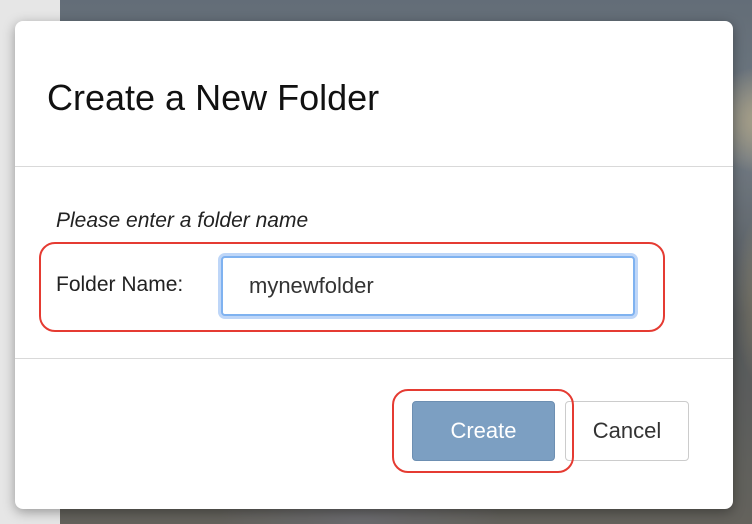 Image resolution: width=752 pixels, height=524 pixels. Describe the element at coordinates (627, 431) in the screenshot. I see `cancel-button: Cancel` at that location.